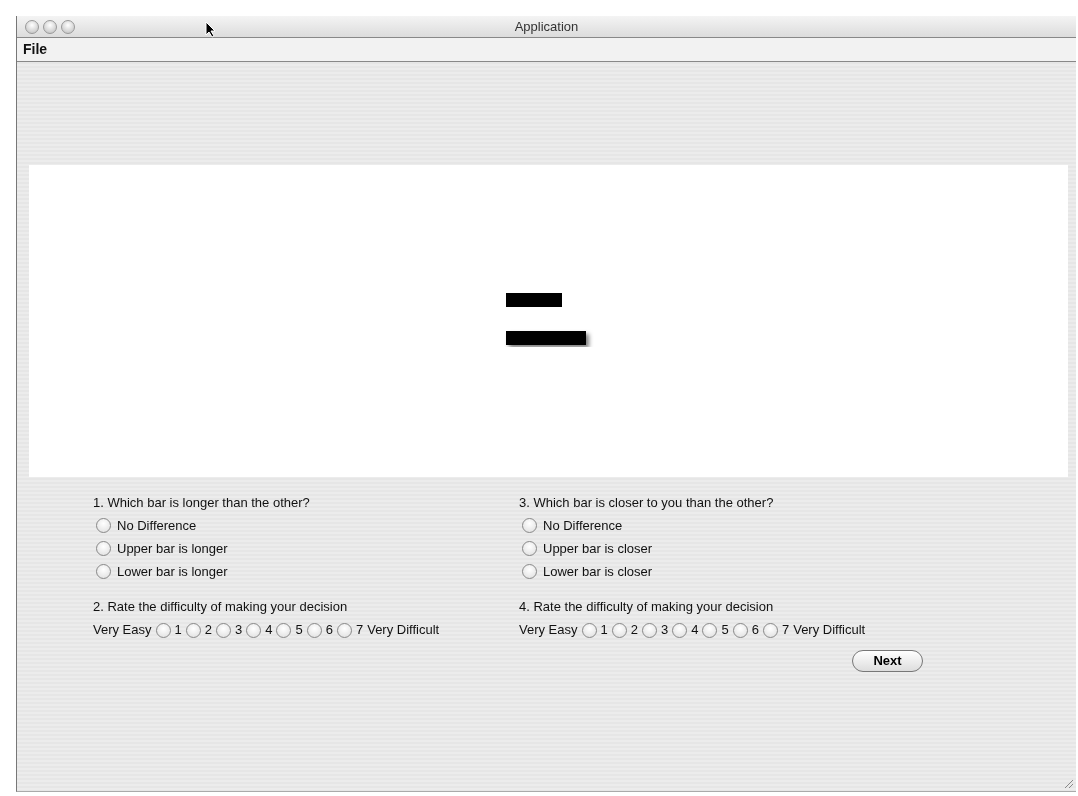  I want to click on option-label: Lower bar is longer, so click(172, 571).